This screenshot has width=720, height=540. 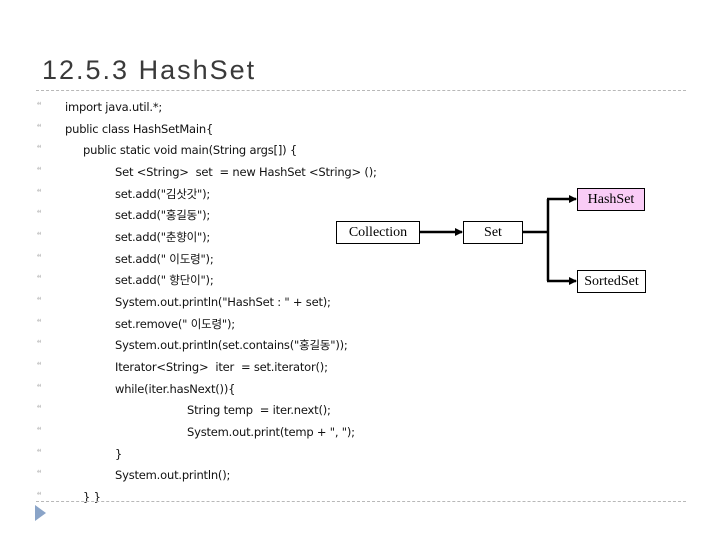 What do you see at coordinates (163, 237) in the screenshot?
I see `code-text: set.add("춘향이");` at bounding box center [163, 237].